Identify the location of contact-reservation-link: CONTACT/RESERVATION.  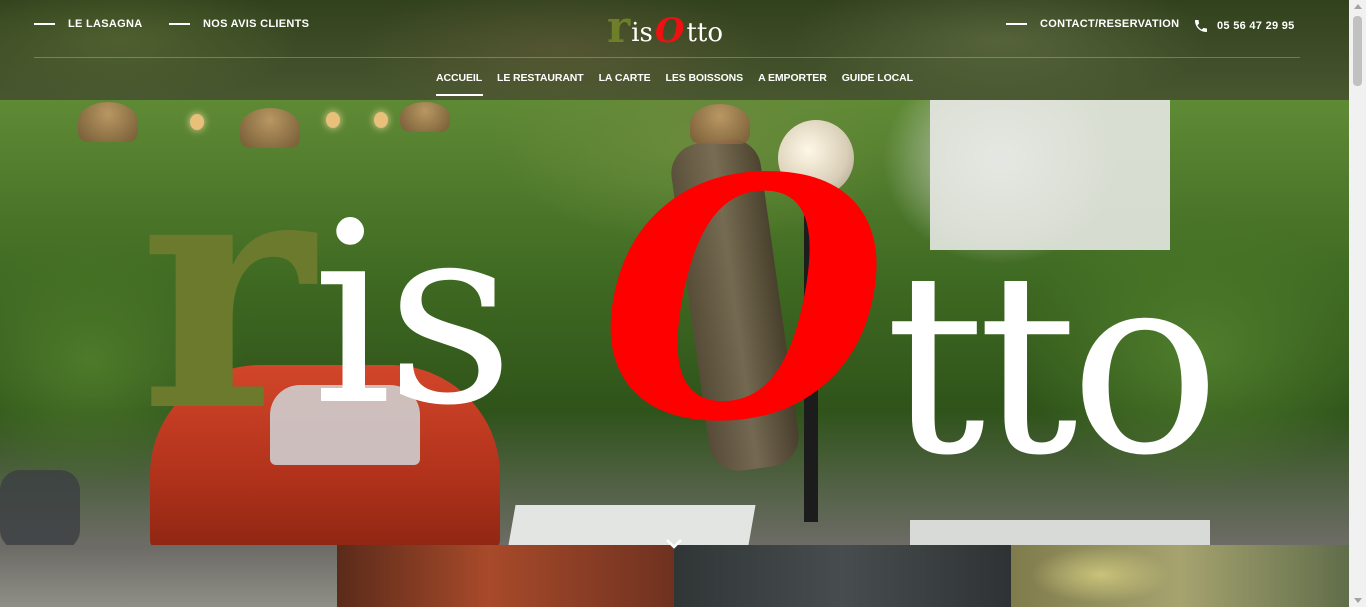
(1092, 24).